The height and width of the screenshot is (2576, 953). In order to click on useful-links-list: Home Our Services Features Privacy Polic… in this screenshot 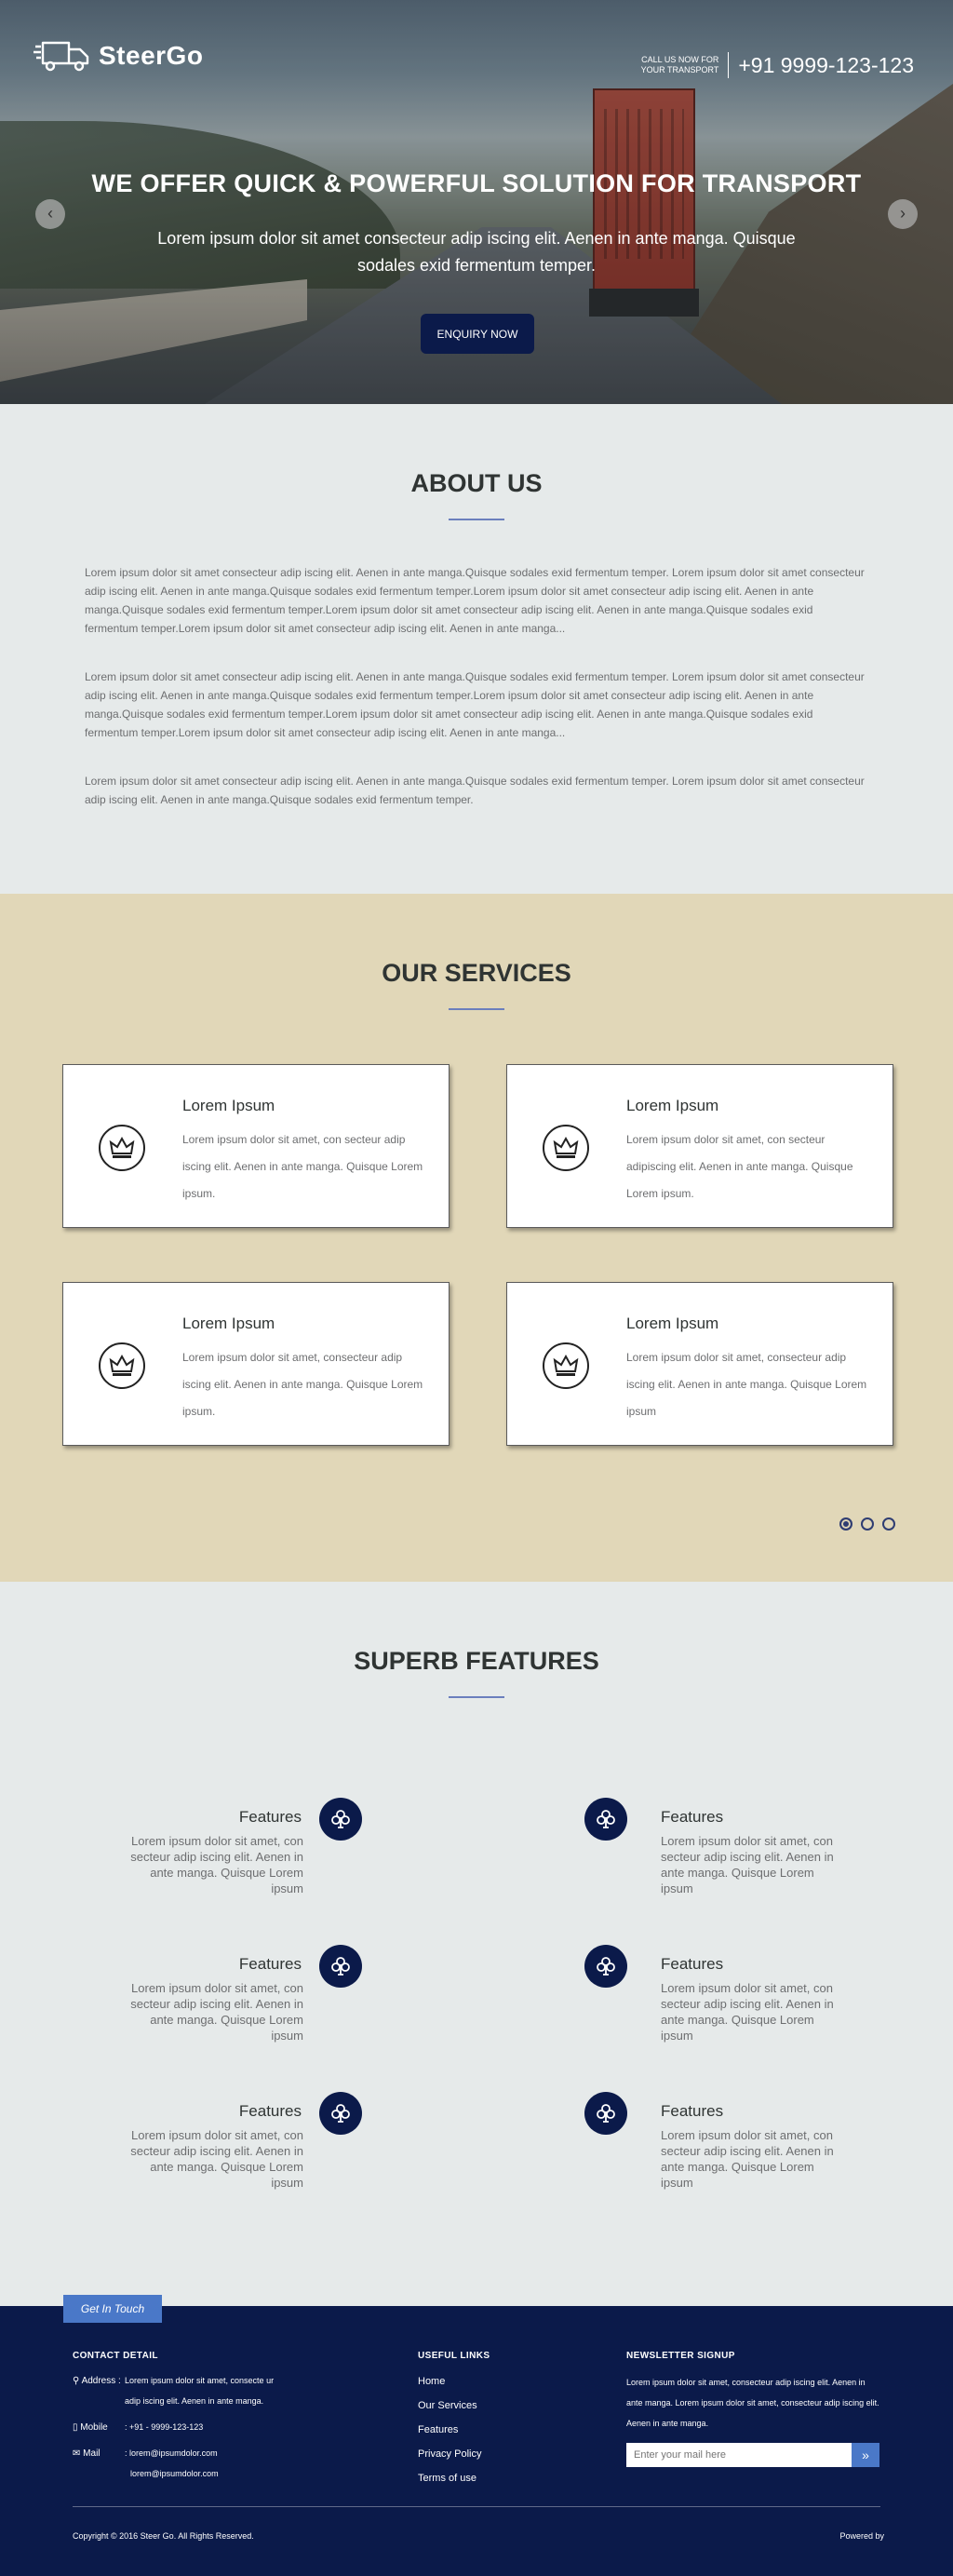, I will do `click(454, 2430)`.